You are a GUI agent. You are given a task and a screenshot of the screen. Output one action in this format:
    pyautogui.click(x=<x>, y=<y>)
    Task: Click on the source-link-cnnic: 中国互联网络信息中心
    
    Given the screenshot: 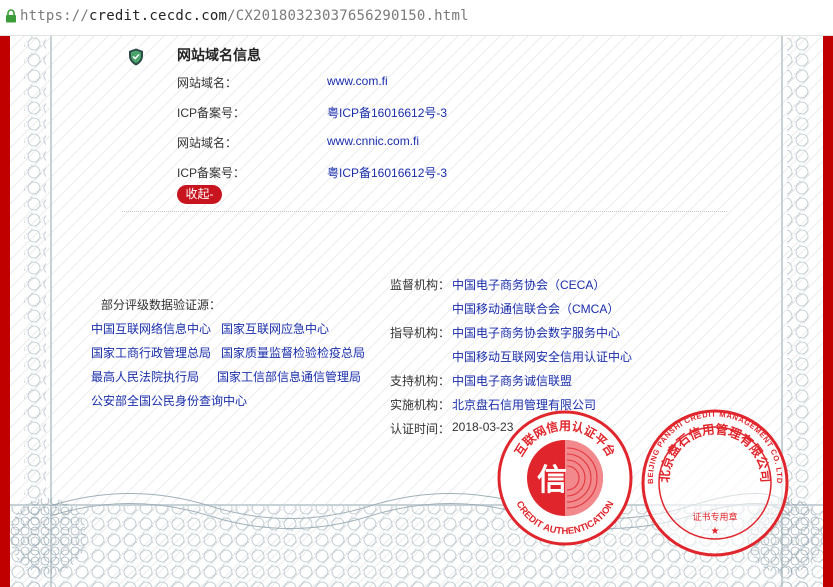 What is the action you would take?
    pyautogui.click(x=151, y=328)
    